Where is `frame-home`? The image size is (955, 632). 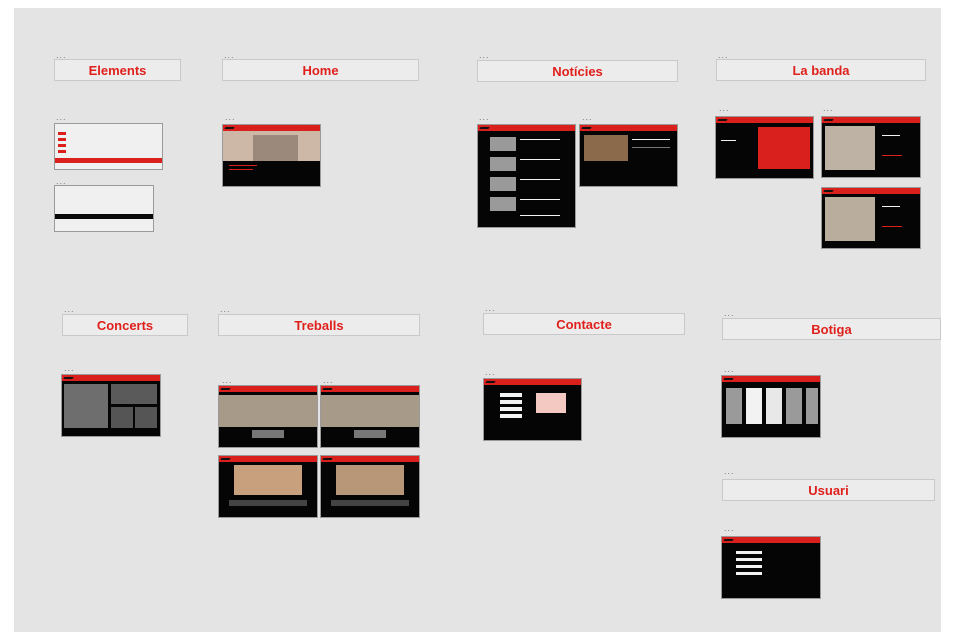
frame-home is located at coordinates (271, 155).